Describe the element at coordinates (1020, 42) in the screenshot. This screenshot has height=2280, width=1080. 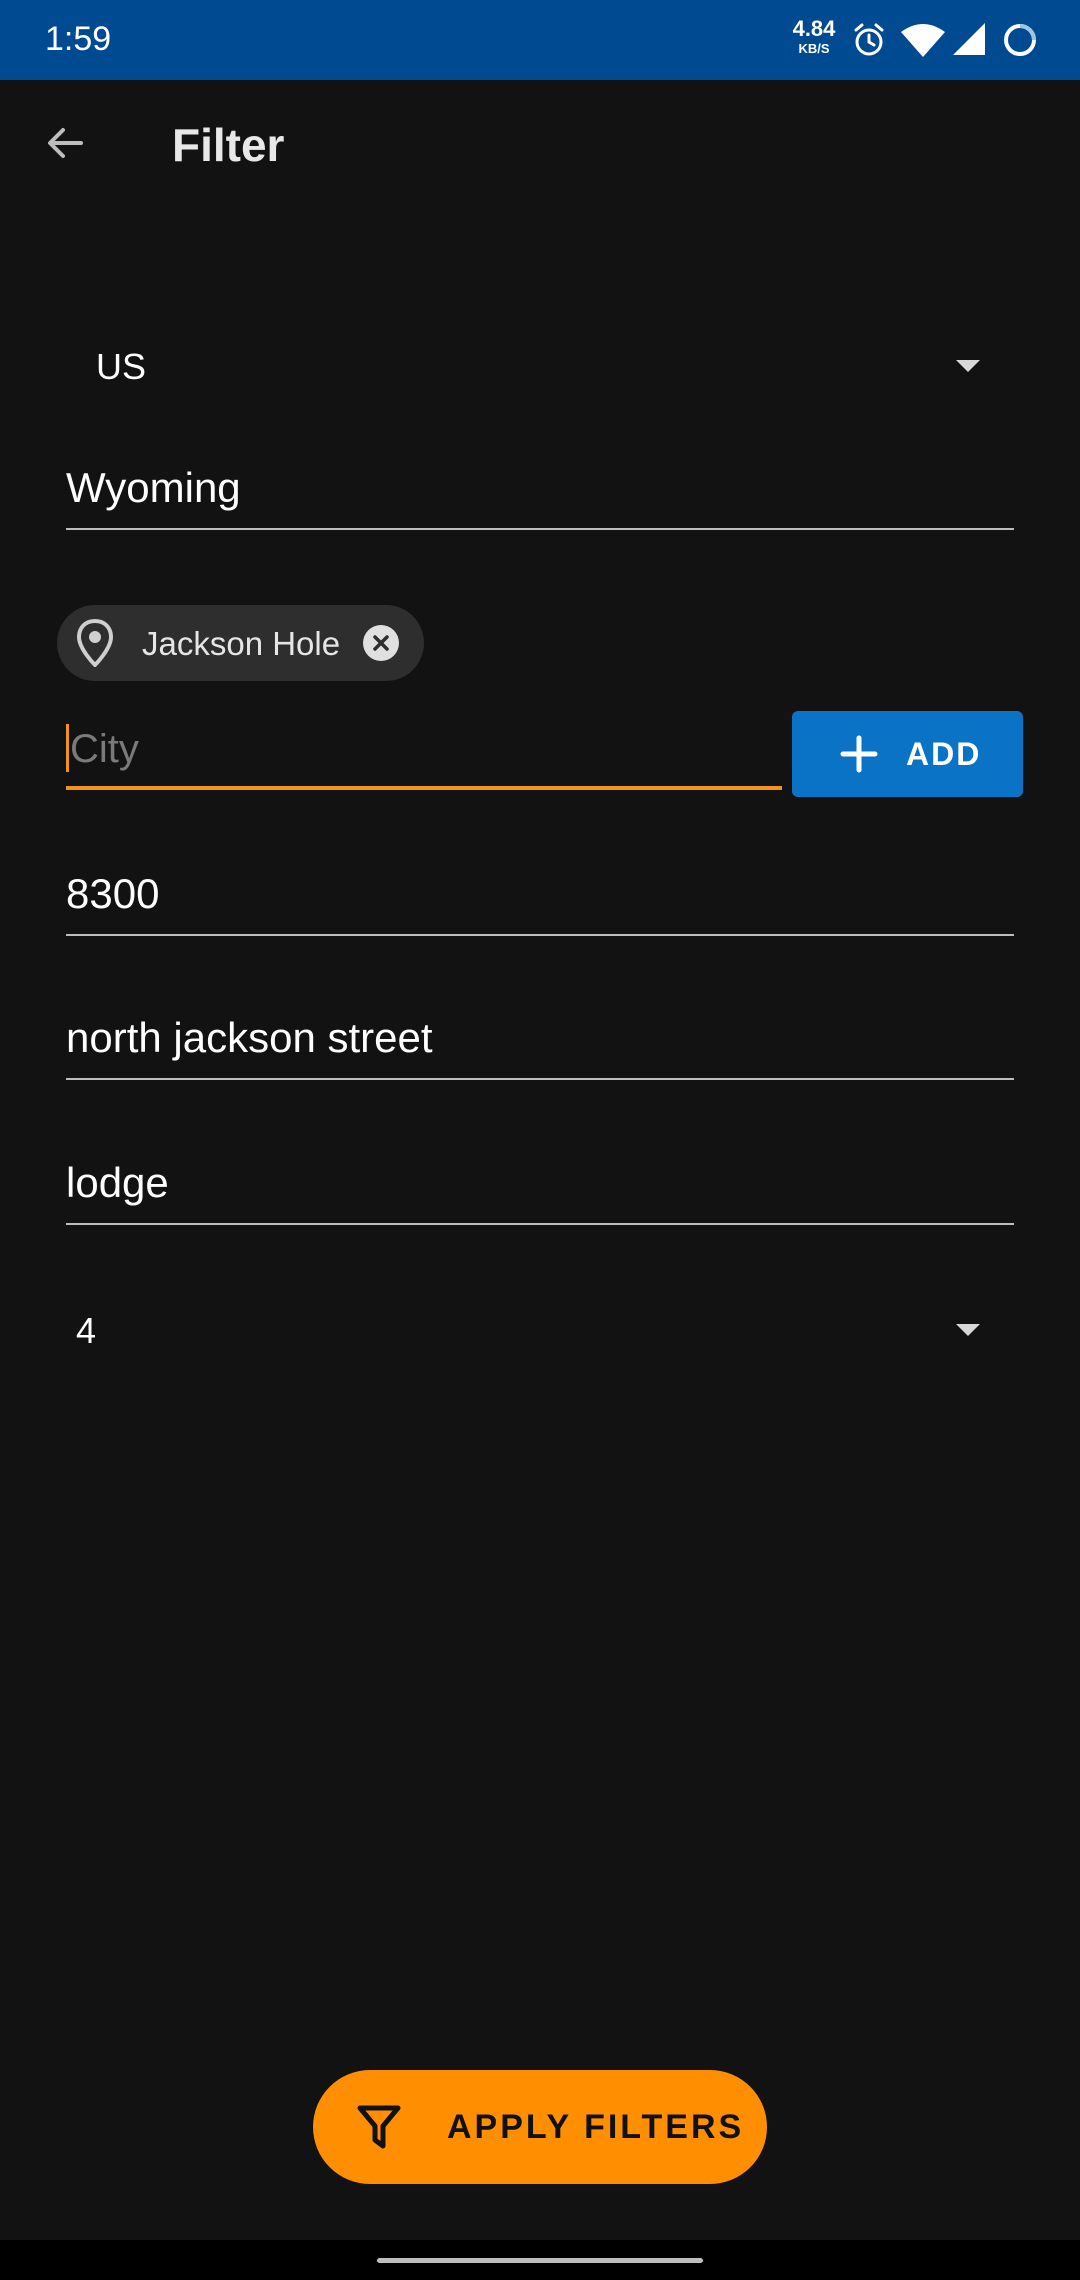
I see `loading-ring-icon` at that location.